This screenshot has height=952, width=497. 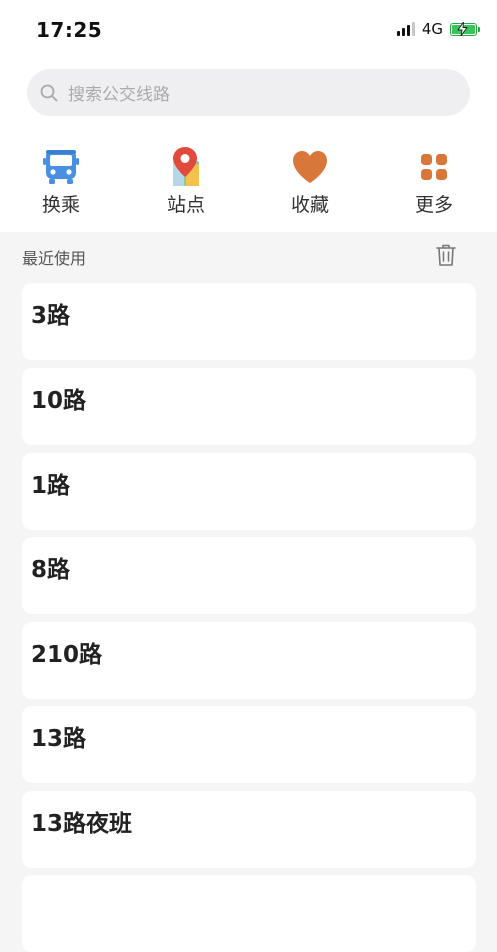 I want to click on route-item: 3路, so click(x=249, y=321).